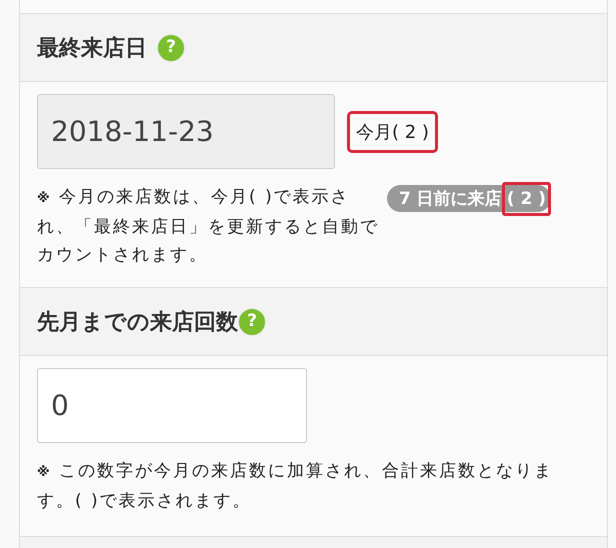 Image resolution: width=616 pixels, height=548 pixels. Describe the element at coordinates (526, 199) in the screenshot. I see `badge-count: ( 2 )` at that location.